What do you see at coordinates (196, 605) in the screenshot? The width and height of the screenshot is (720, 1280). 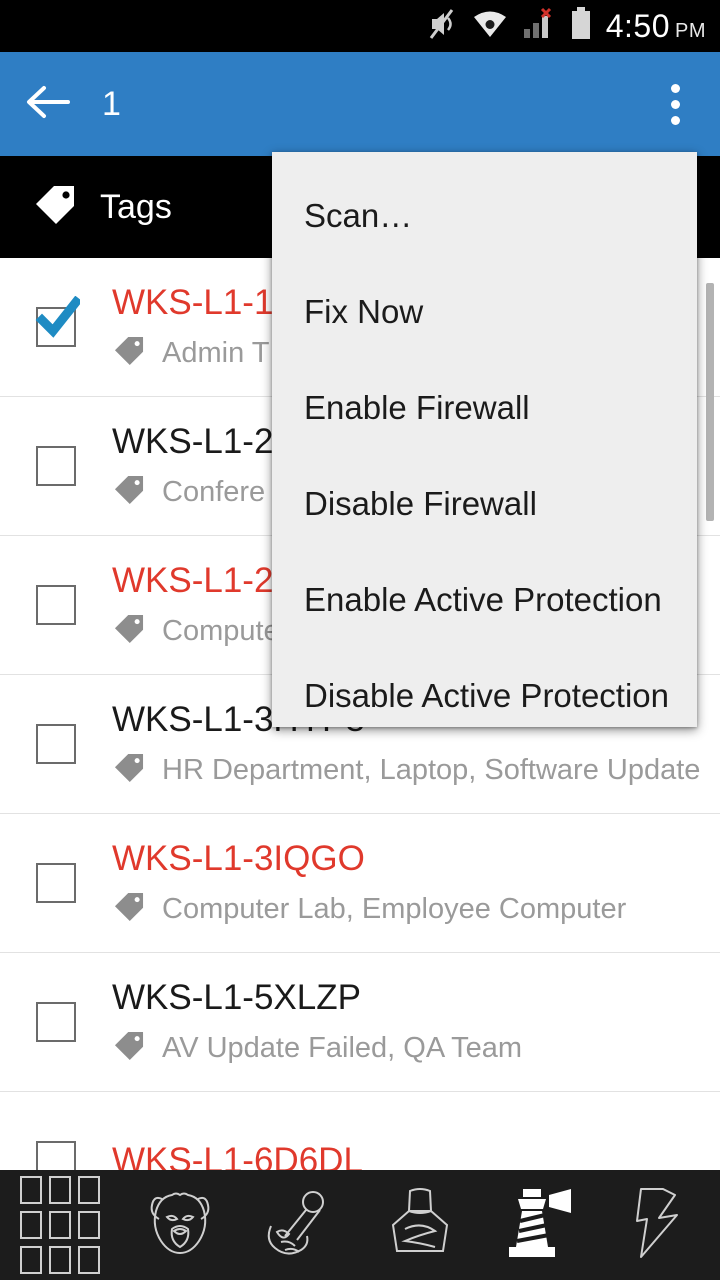 I see `row-content: WKS-L1-2 Compute` at bounding box center [196, 605].